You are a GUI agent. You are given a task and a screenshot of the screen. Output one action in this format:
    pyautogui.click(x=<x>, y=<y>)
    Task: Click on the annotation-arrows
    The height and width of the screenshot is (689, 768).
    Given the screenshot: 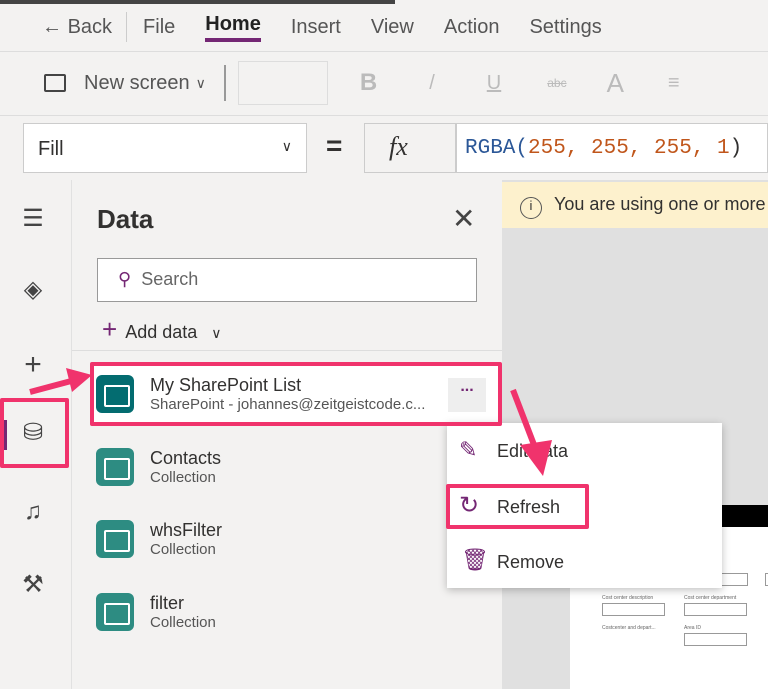 What is the action you would take?
    pyautogui.click(x=290, y=422)
    